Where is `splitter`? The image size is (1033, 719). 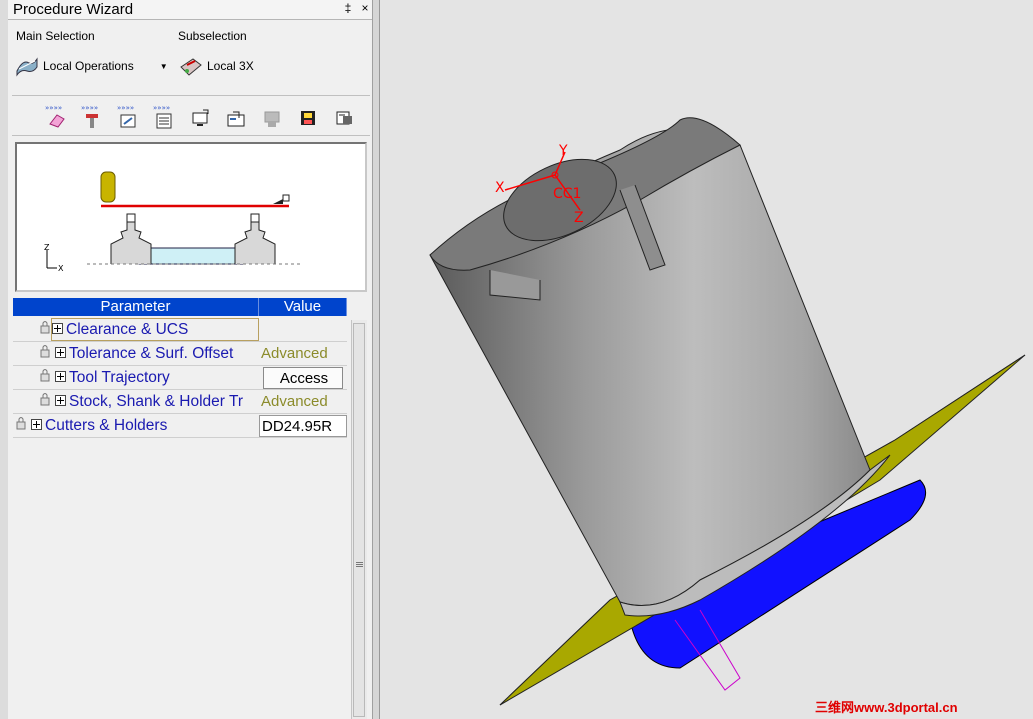 splitter is located at coordinates (376, 359).